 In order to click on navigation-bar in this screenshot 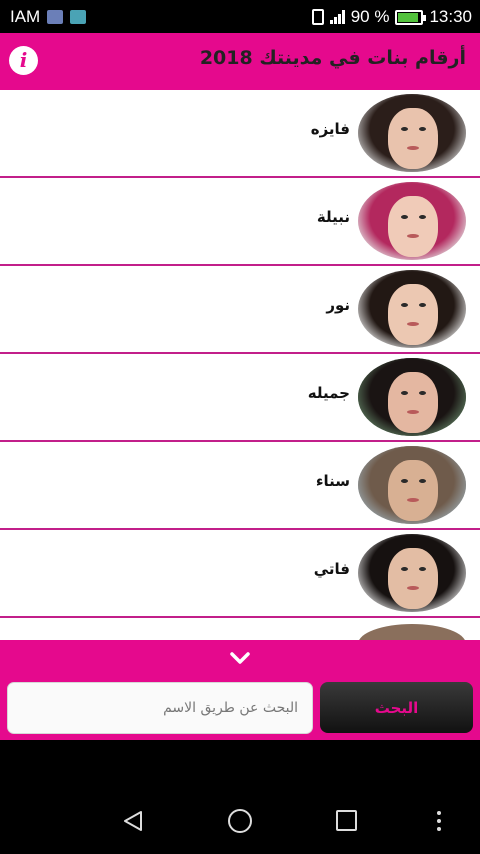, I will do `click(240, 822)`.